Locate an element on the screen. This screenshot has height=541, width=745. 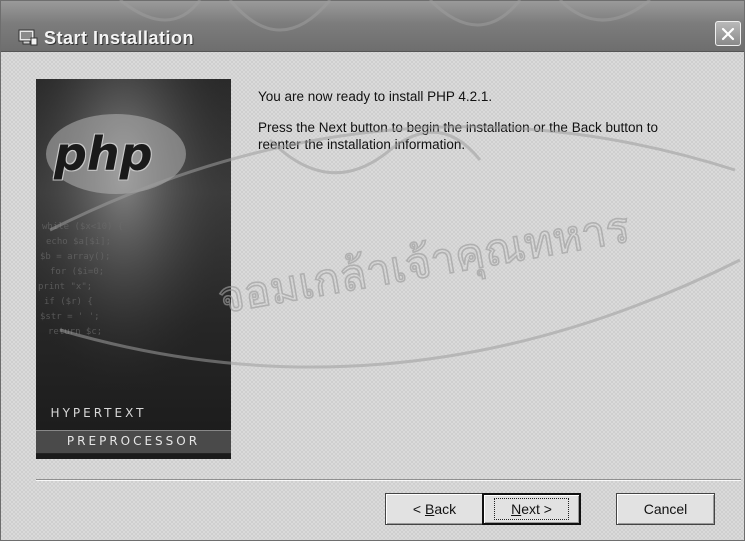
svg-text: $b = array(); is located at coordinates (75, 257).